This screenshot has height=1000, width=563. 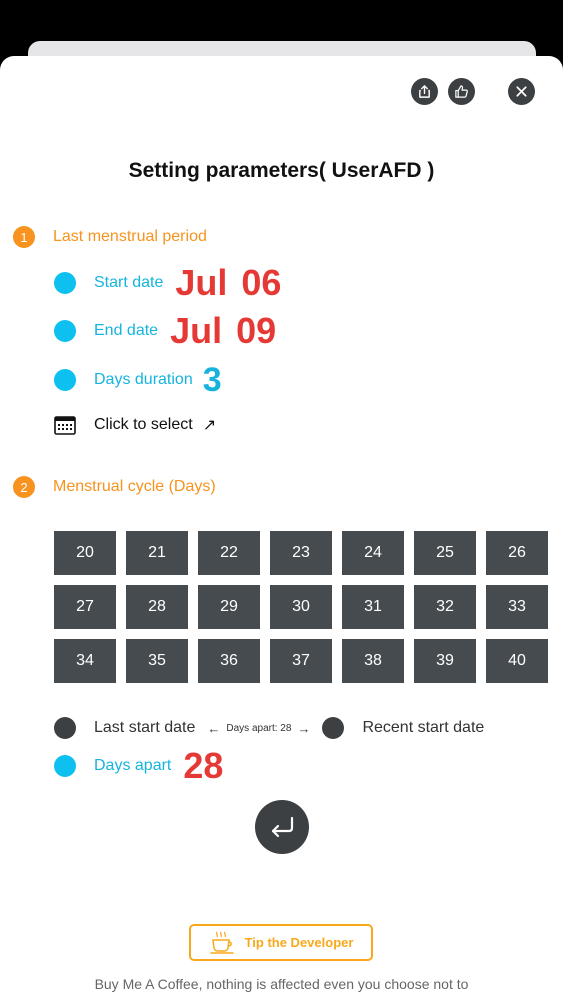 I want to click on right-arrow-icon: →, so click(x=304, y=728).